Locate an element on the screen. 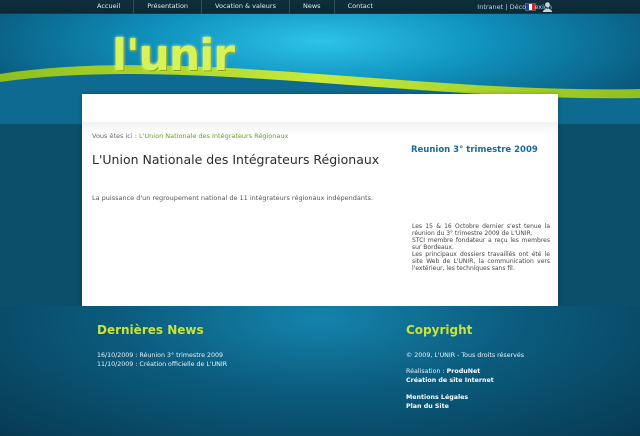 The image size is (640, 436). site-logo: l'unir is located at coordinates (173, 55).